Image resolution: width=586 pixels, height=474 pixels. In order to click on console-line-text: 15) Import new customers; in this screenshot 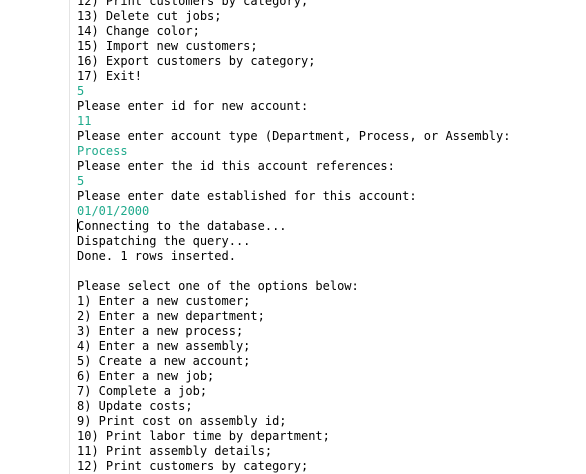, I will do `click(167, 46)`.